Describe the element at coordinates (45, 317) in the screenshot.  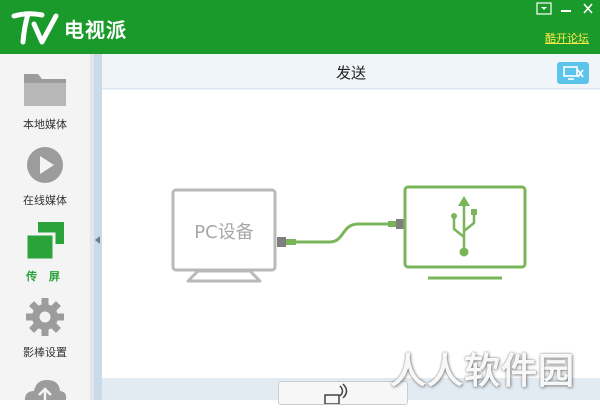
I see `gear-icon` at that location.